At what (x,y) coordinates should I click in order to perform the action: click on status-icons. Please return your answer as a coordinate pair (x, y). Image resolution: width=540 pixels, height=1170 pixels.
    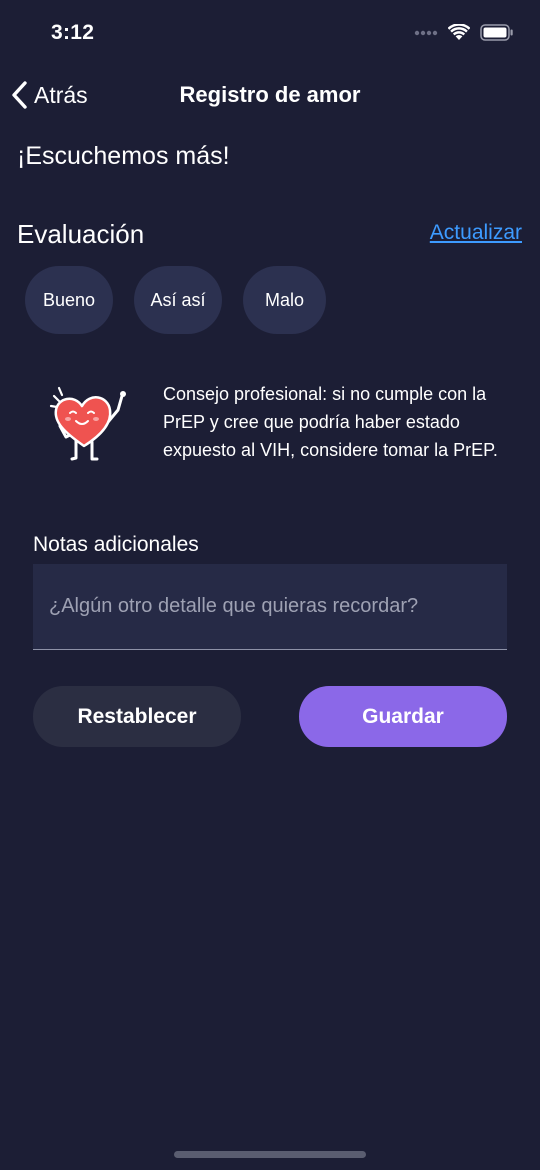
    Looking at the image, I should click on (464, 32).